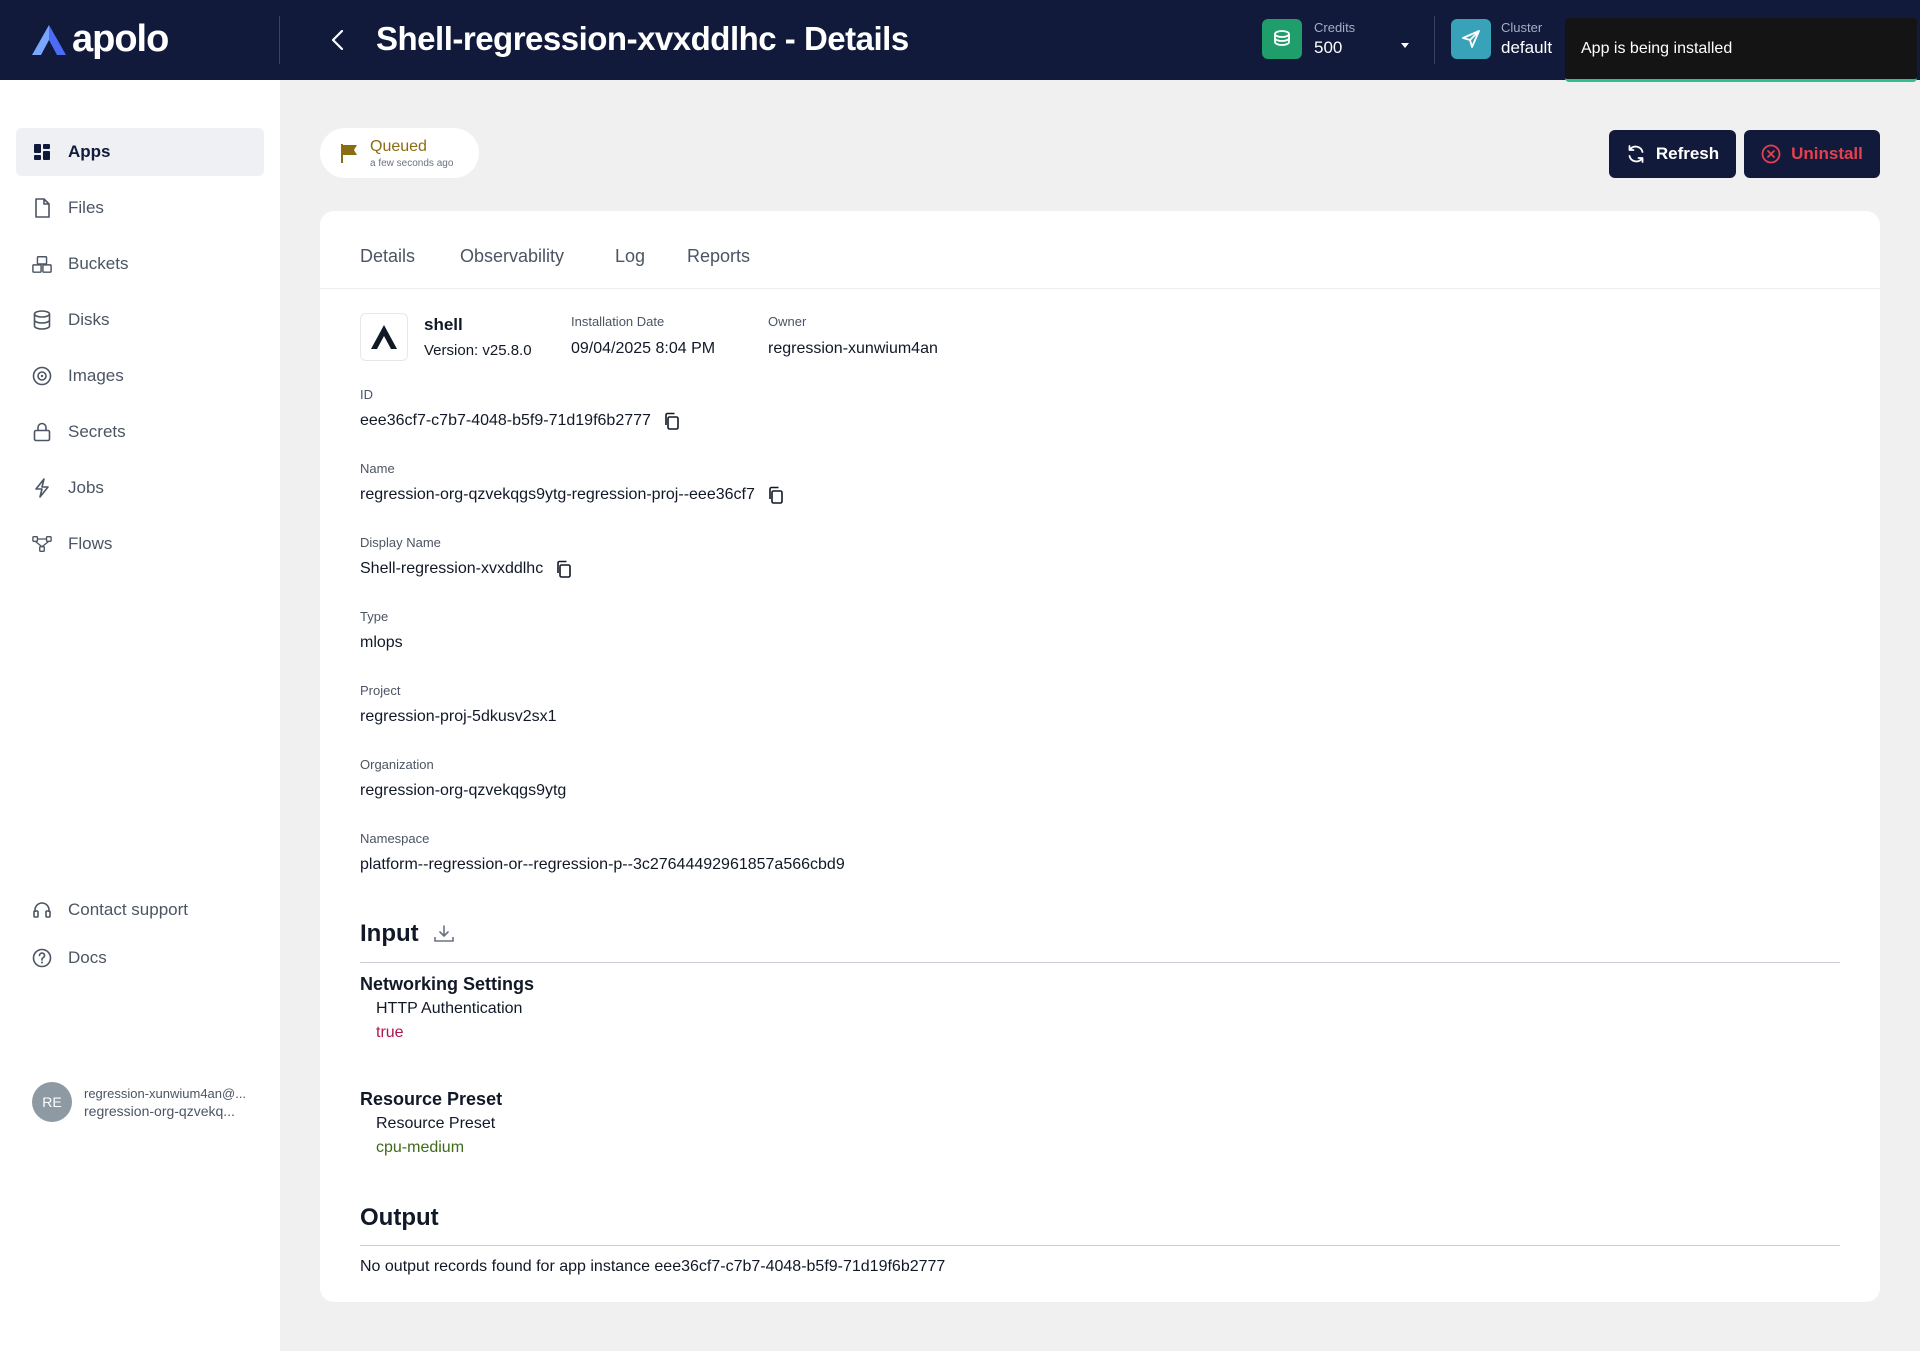 This screenshot has width=1920, height=1351. Describe the element at coordinates (42, 432) in the screenshot. I see `lock-icon` at that location.